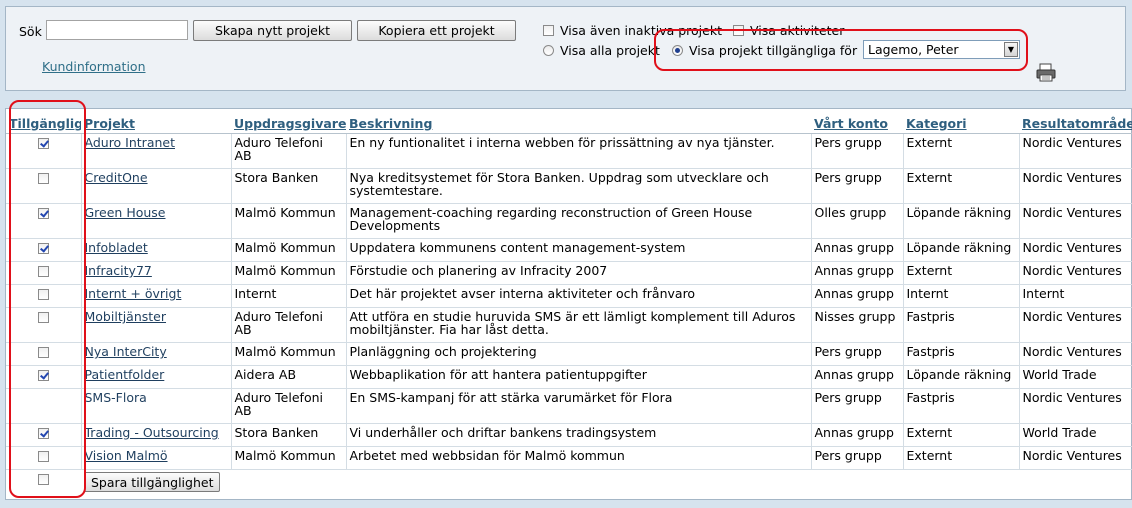 The image size is (1132, 508). What do you see at coordinates (961, 123) in the screenshot?
I see `header-category: Kategori` at bounding box center [961, 123].